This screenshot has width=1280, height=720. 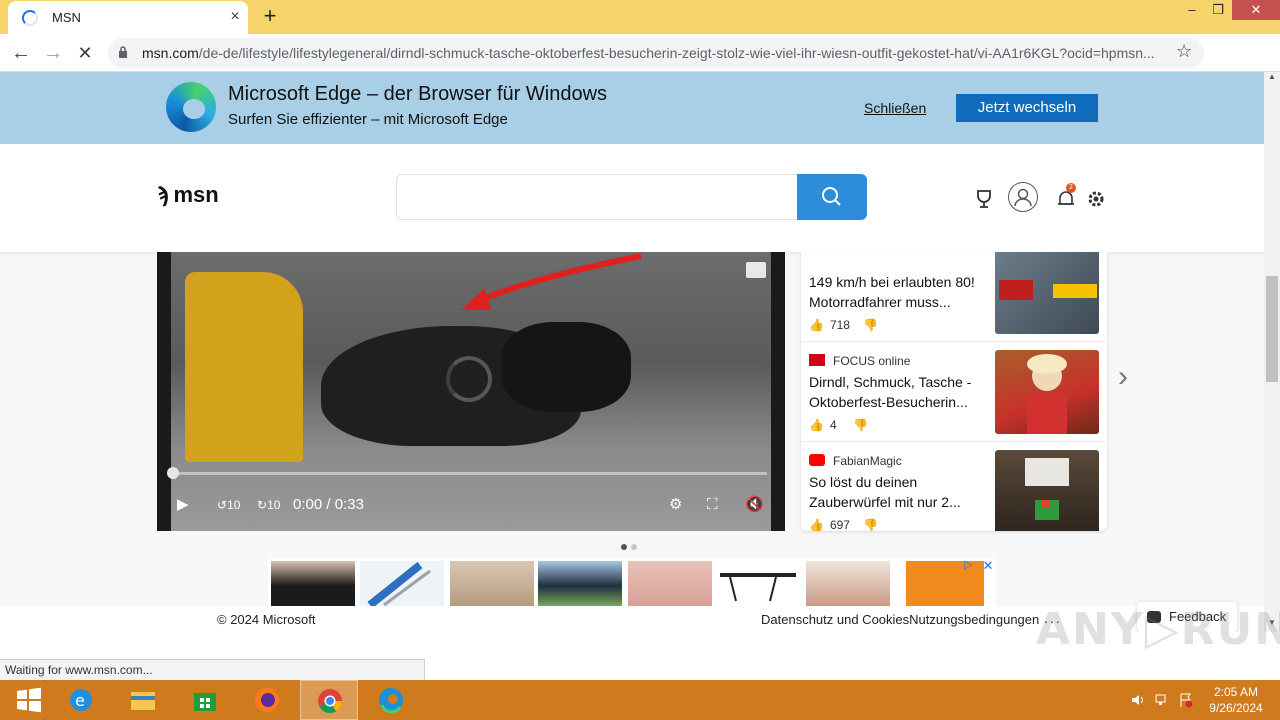 I want to click on scrollbar-thumb, so click(x=1272, y=329).